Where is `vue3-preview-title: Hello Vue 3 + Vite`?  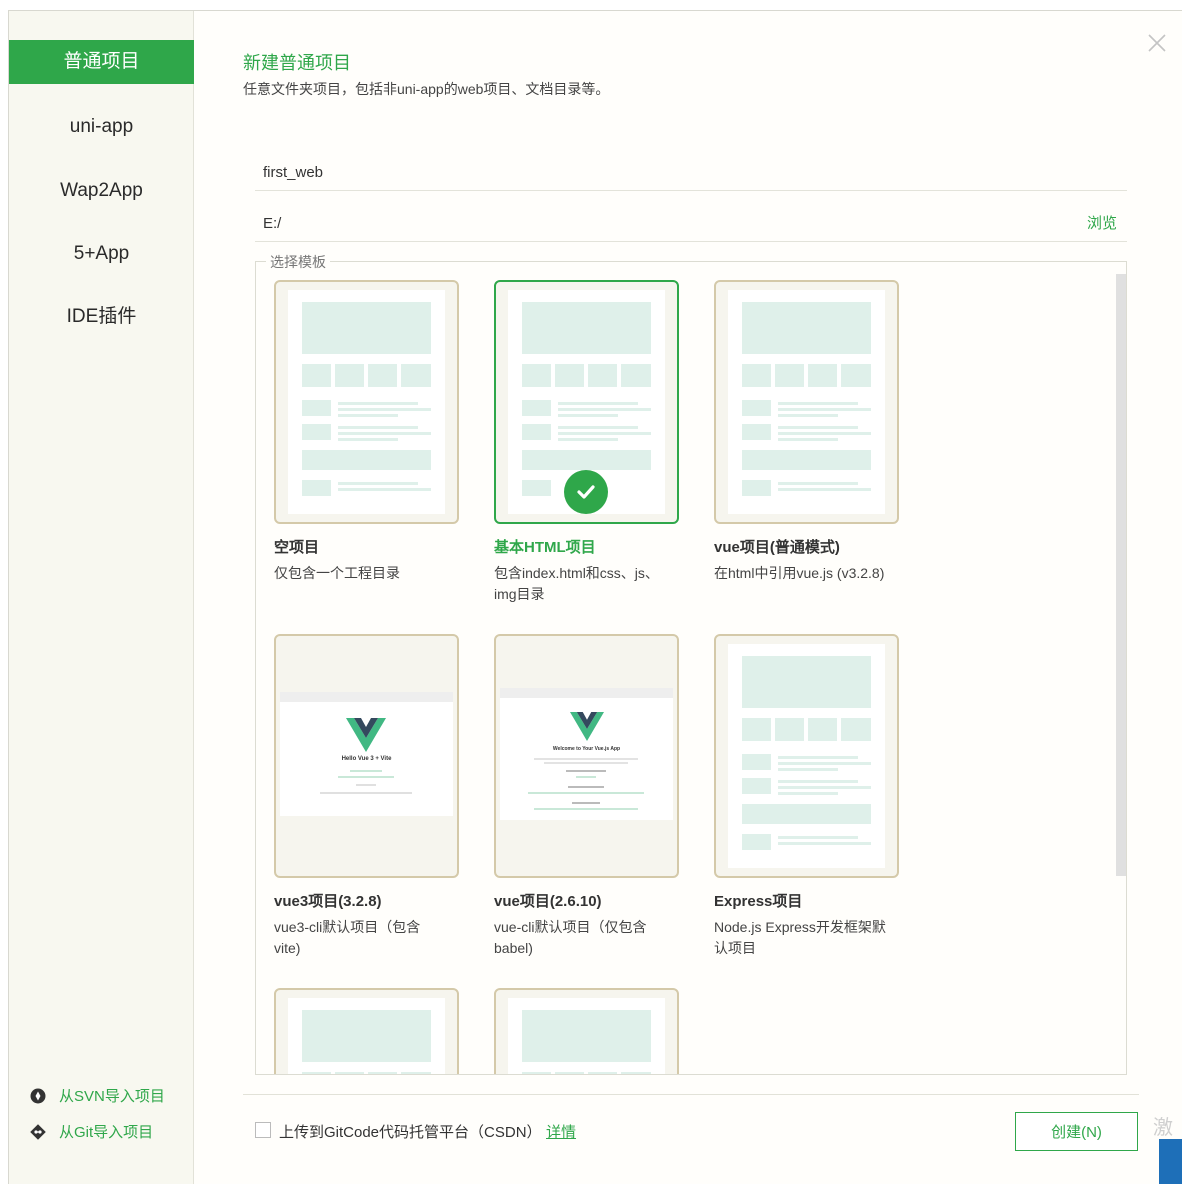 vue3-preview-title: Hello Vue 3 + Vite is located at coordinates (366, 759).